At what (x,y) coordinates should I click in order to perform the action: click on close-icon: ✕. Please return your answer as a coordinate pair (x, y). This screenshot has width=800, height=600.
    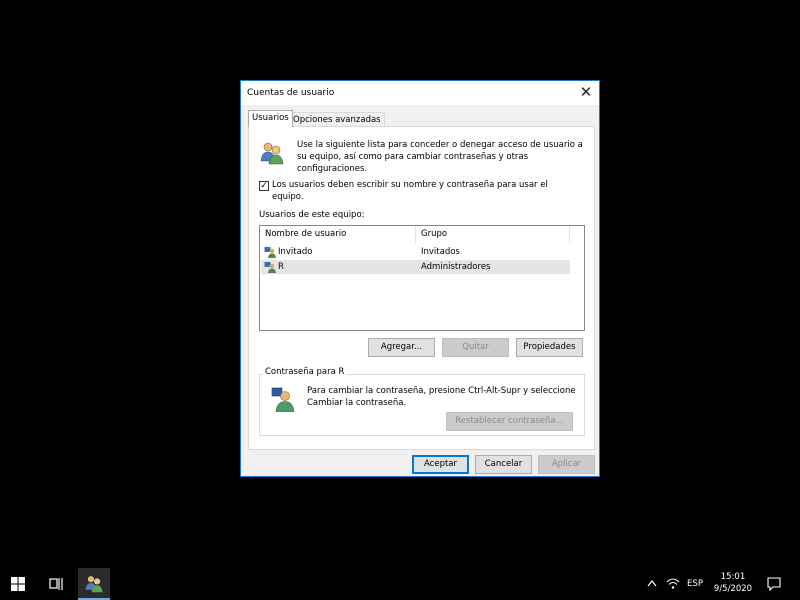
    Looking at the image, I should click on (586, 93).